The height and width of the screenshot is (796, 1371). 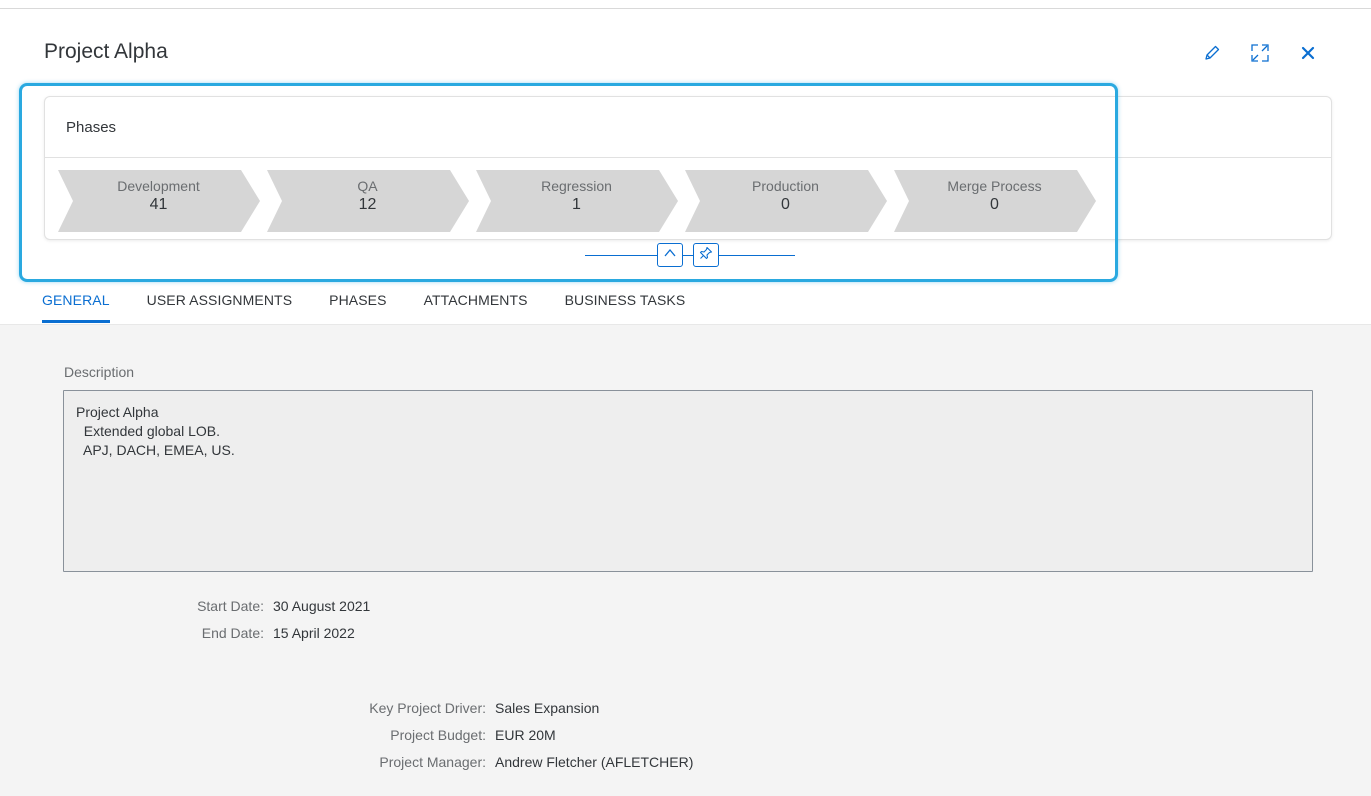 I want to click on header-actions, so click(x=1260, y=53).